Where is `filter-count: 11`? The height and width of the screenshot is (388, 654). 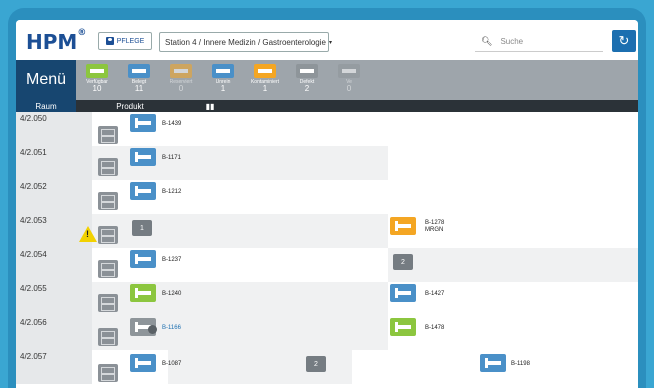
filter-count: 11 is located at coordinates (139, 88).